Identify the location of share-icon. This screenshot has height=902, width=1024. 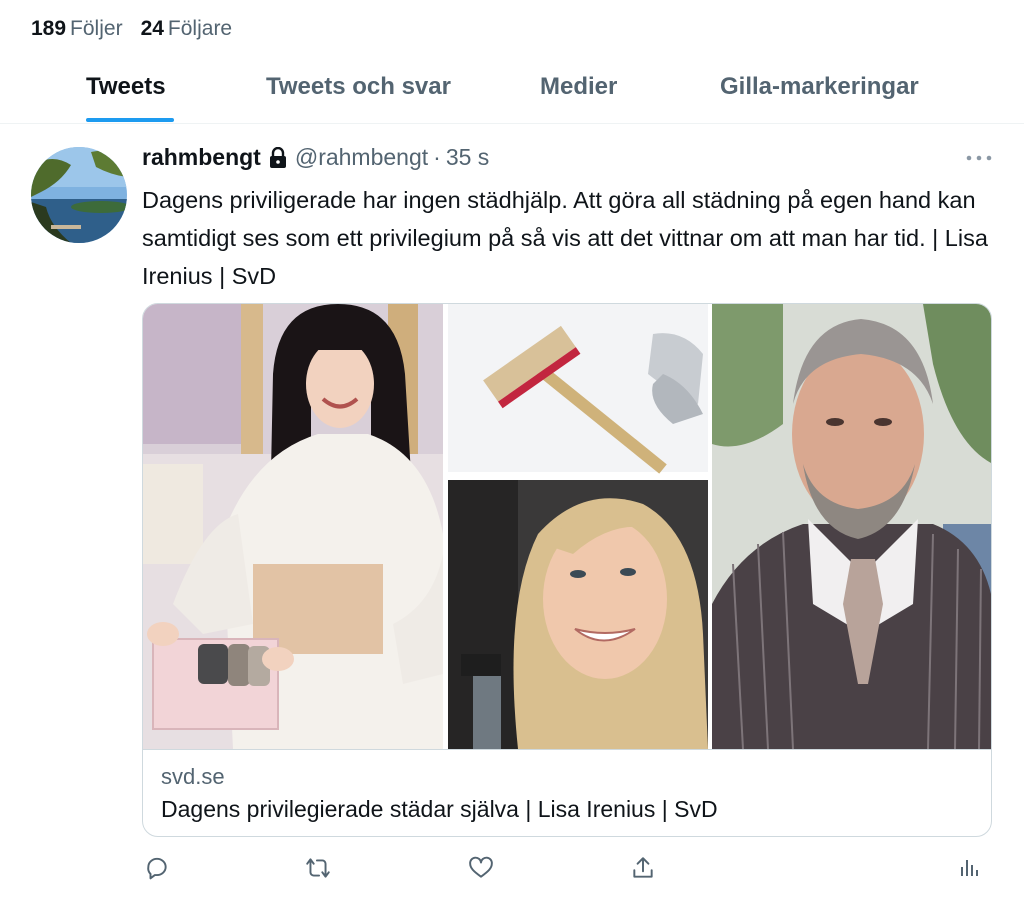
(643, 867).